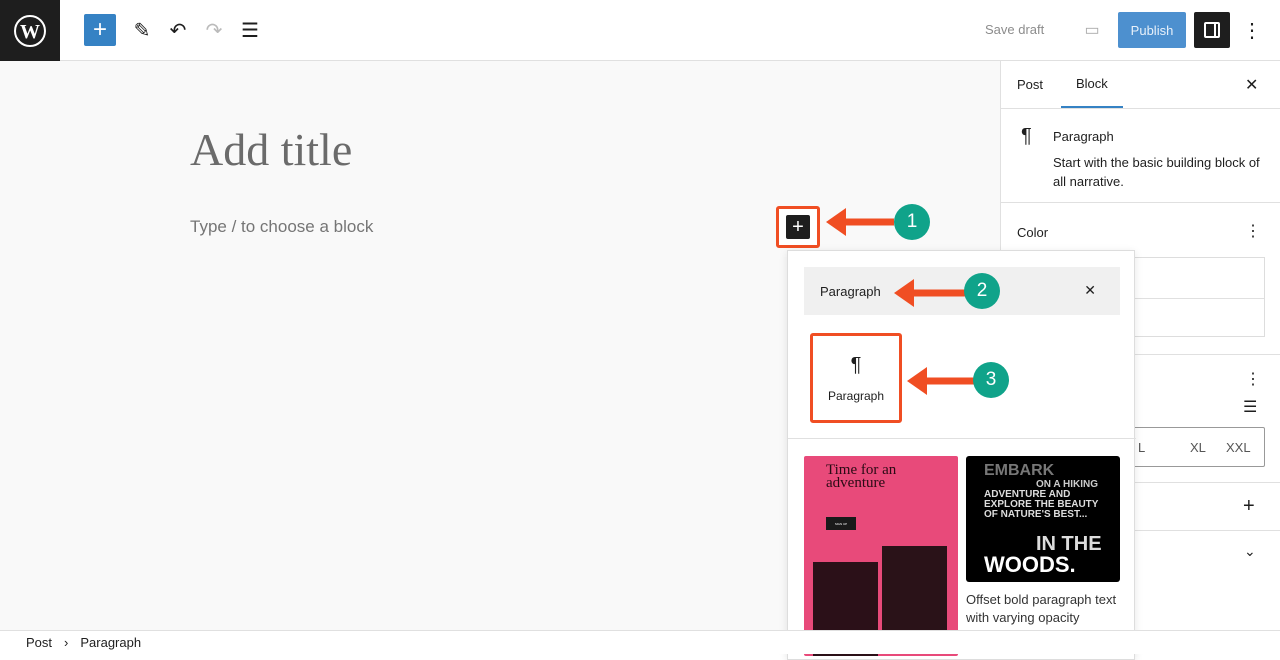  Describe the element at coordinates (640, 642) in the screenshot. I see `block-breadcrumb: Post › Paragraph` at that location.